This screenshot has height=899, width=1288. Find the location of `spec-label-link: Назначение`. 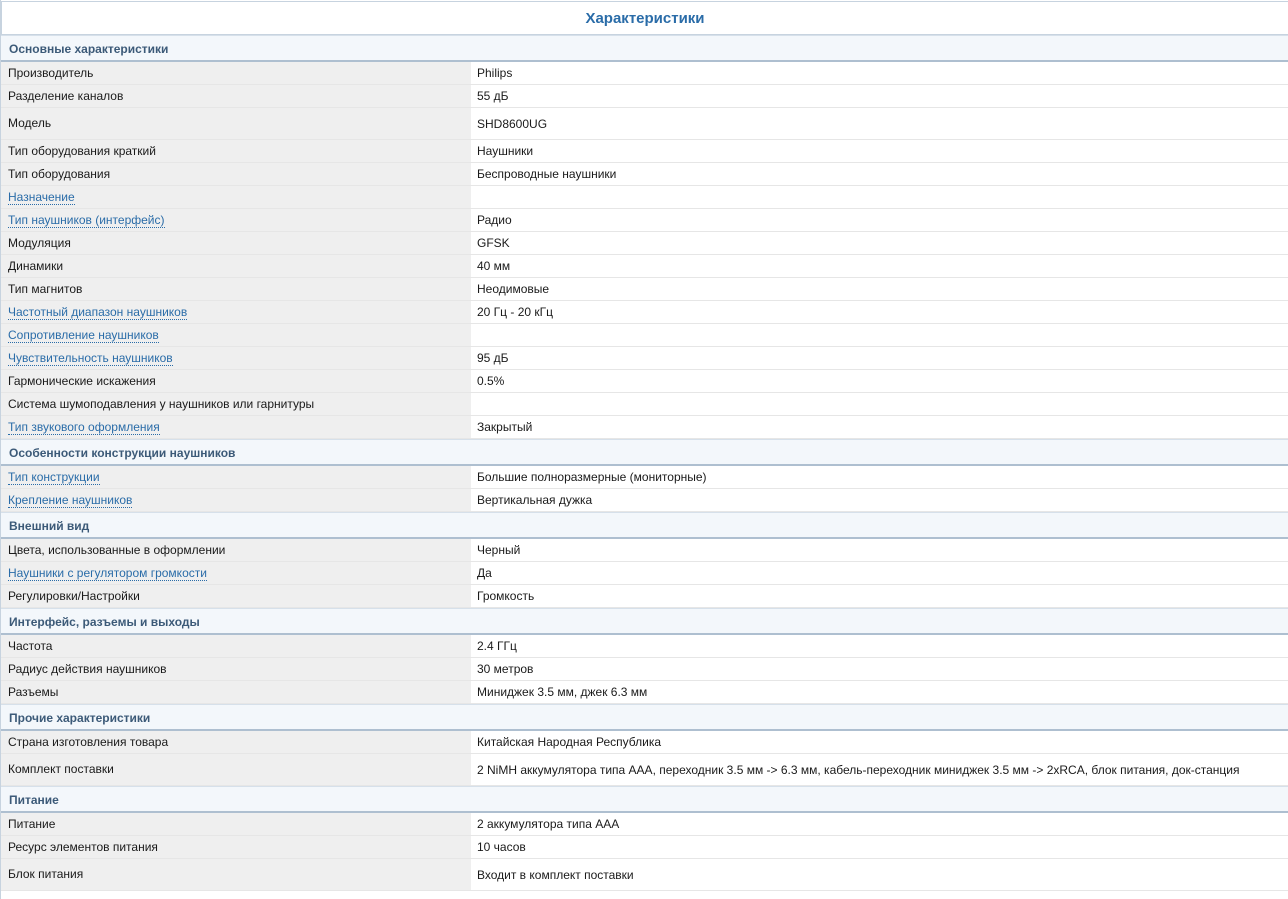

spec-label-link: Назначение is located at coordinates (41, 197).